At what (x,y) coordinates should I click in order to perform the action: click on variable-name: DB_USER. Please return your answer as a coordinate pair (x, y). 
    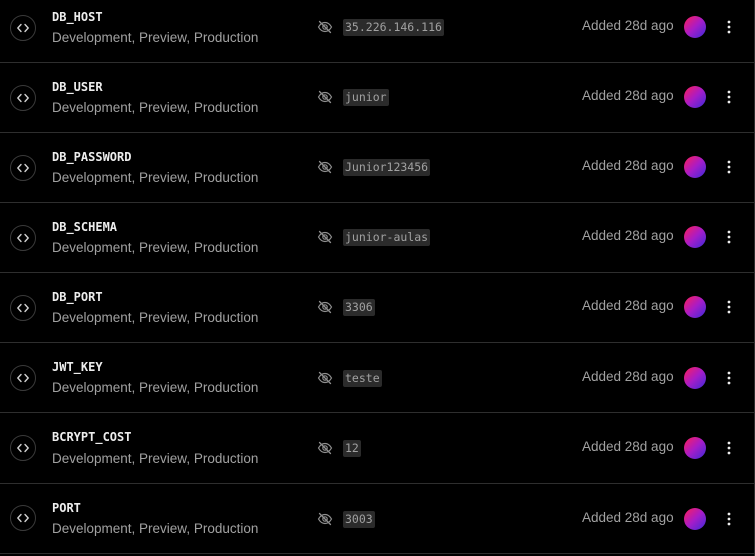
    Looking at the image, I should click on (77, 87).